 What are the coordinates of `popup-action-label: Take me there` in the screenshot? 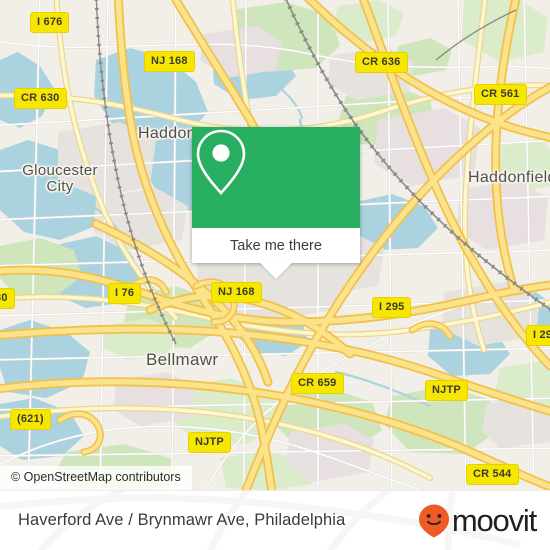 It's located at (276, 245).